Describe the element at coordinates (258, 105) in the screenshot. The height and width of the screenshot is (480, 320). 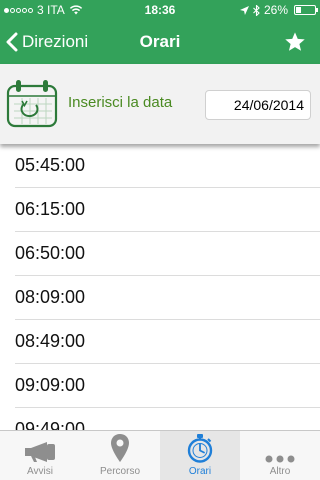
I see `date-field: 24/06/2014` at that location.